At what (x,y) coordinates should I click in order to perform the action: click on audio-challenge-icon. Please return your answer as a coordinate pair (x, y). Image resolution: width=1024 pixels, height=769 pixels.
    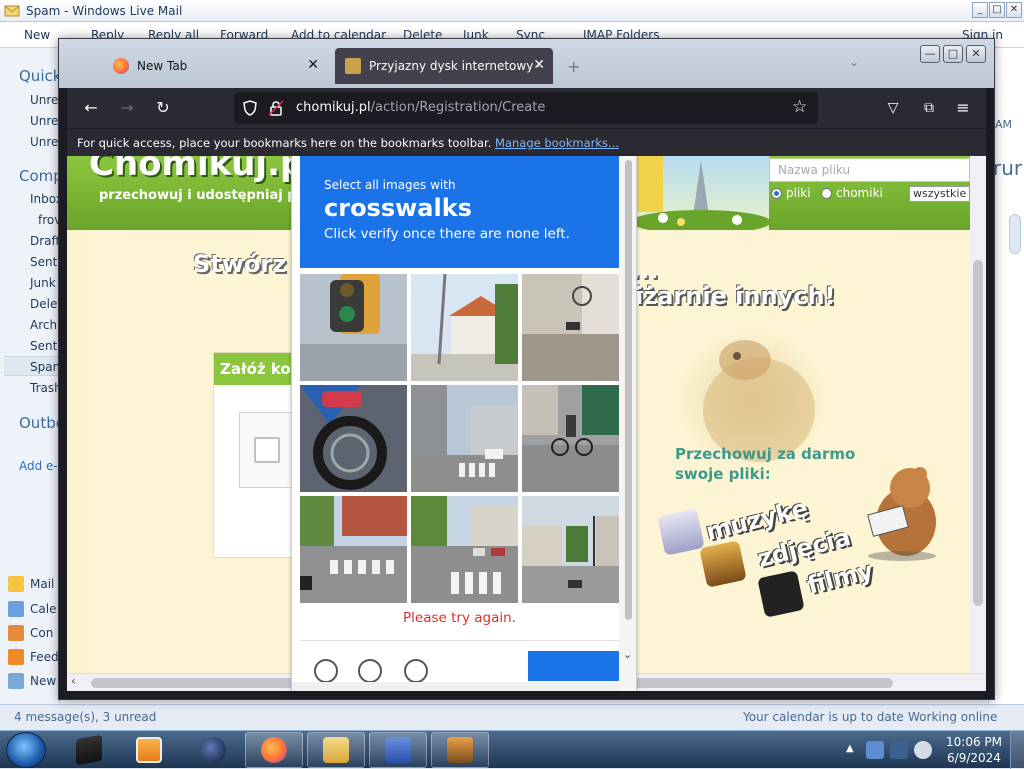
    Looking at the image, I should click on (370, 671).